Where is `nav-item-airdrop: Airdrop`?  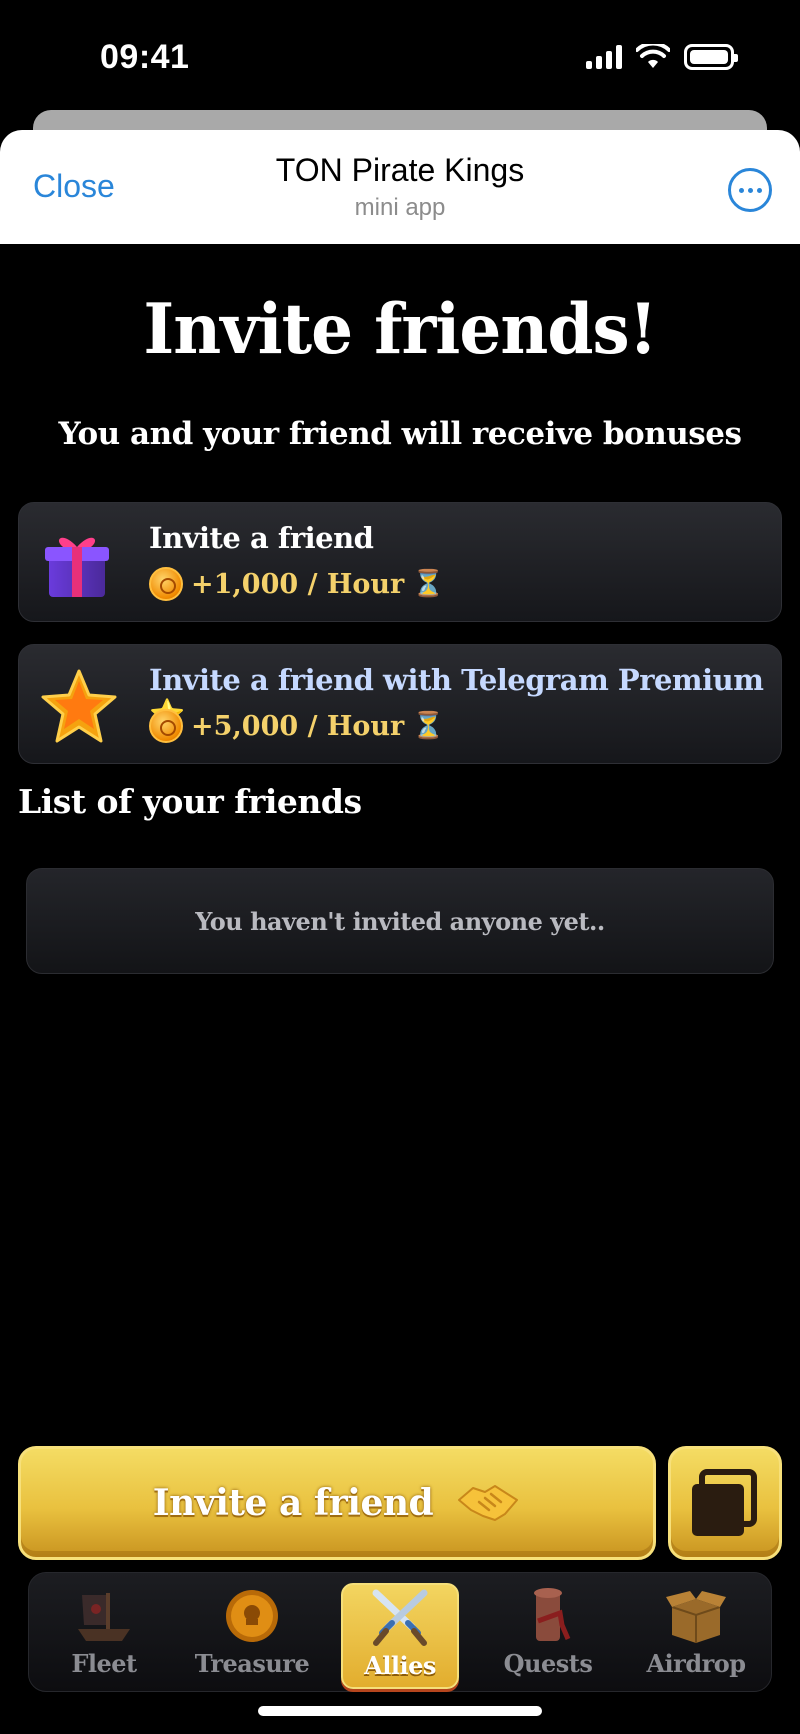
nav-item-airdrop: Airdrop is located at coordinates (696, 1636).